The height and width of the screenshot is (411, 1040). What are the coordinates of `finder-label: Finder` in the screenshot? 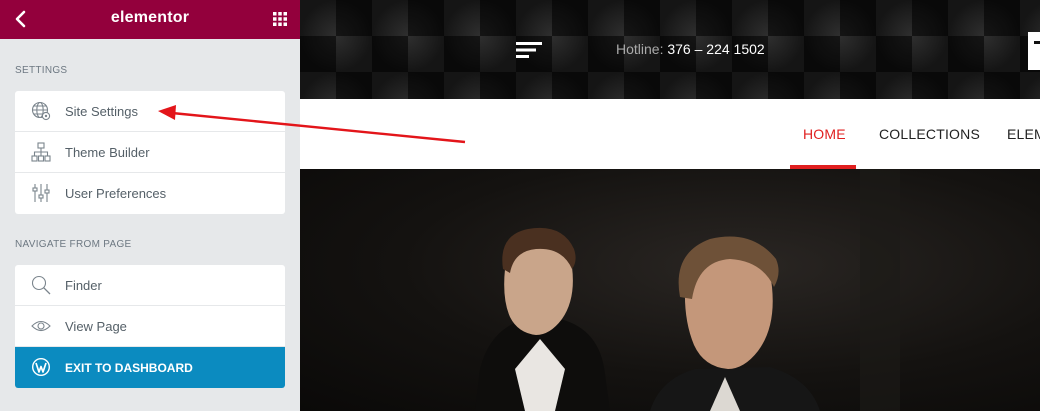 It's located at (83, 285).